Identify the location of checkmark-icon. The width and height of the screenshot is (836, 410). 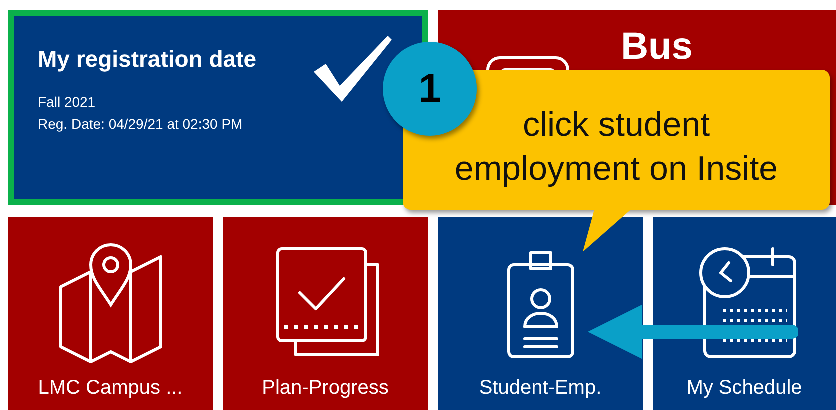
(352, 69).